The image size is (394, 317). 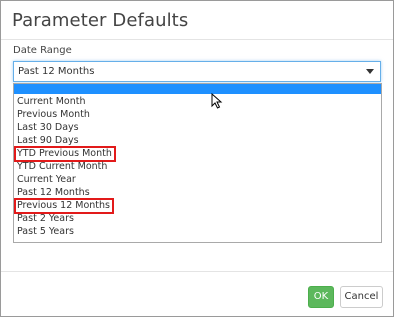 I want to click on dropdown-option-highlighted-empty, so click(x=197, y=89).